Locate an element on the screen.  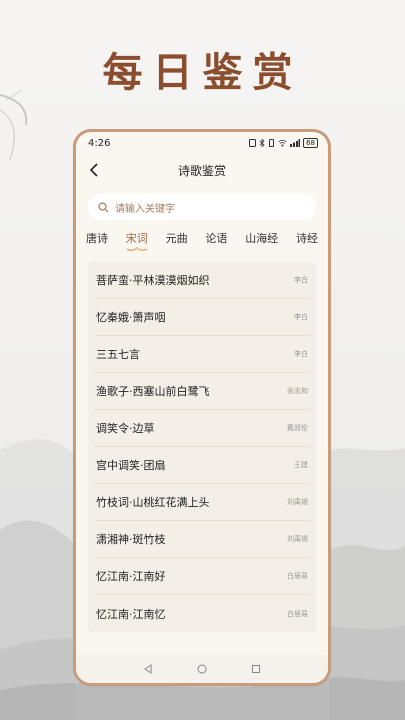
nav-bar: 诗歌鉴赏 is located at coordinates (202, 170).